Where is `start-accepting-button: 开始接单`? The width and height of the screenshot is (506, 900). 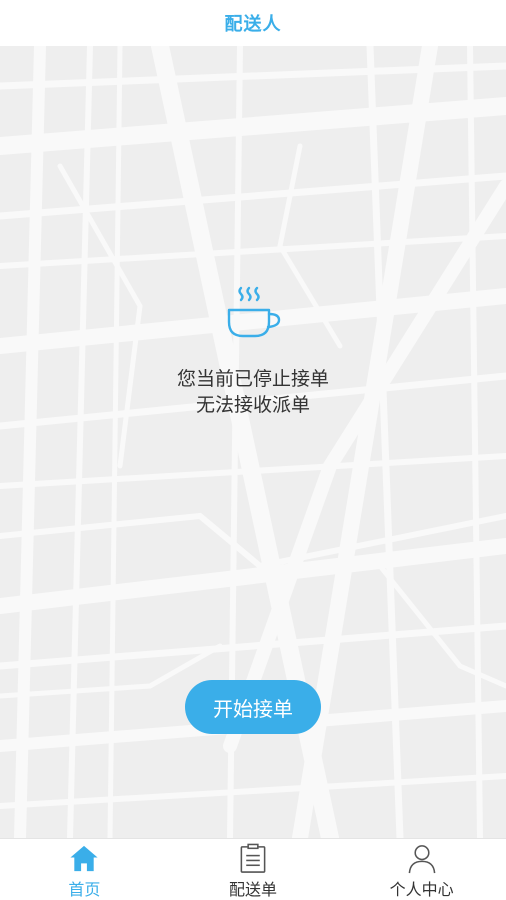
start-accepting-button: 开始接单 is located at coordinates (253, 707).